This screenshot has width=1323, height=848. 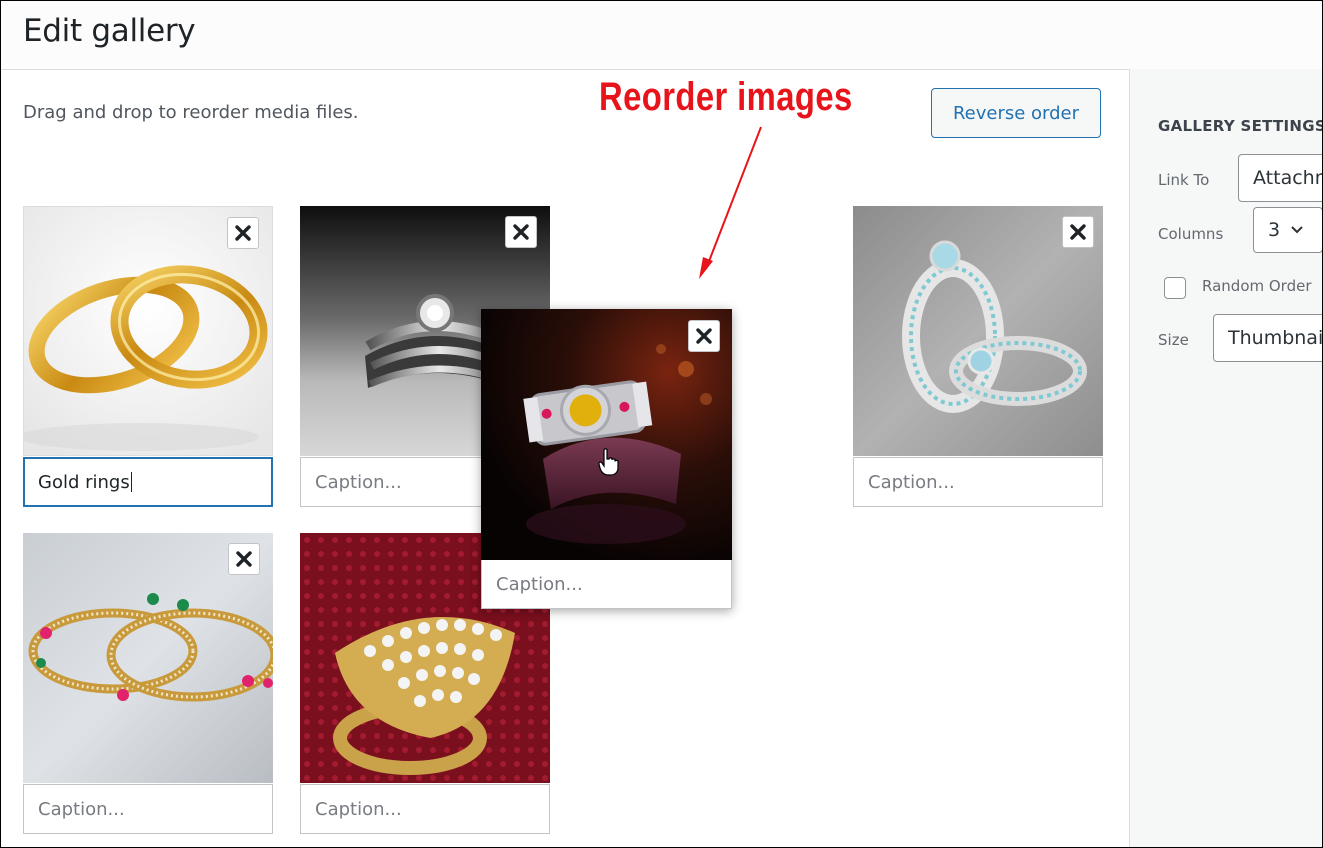 What do you see at coordinates (1257, 286) in the screenshot?
I see `random-order-label: Random Order` at bounding box center [1257, 286].